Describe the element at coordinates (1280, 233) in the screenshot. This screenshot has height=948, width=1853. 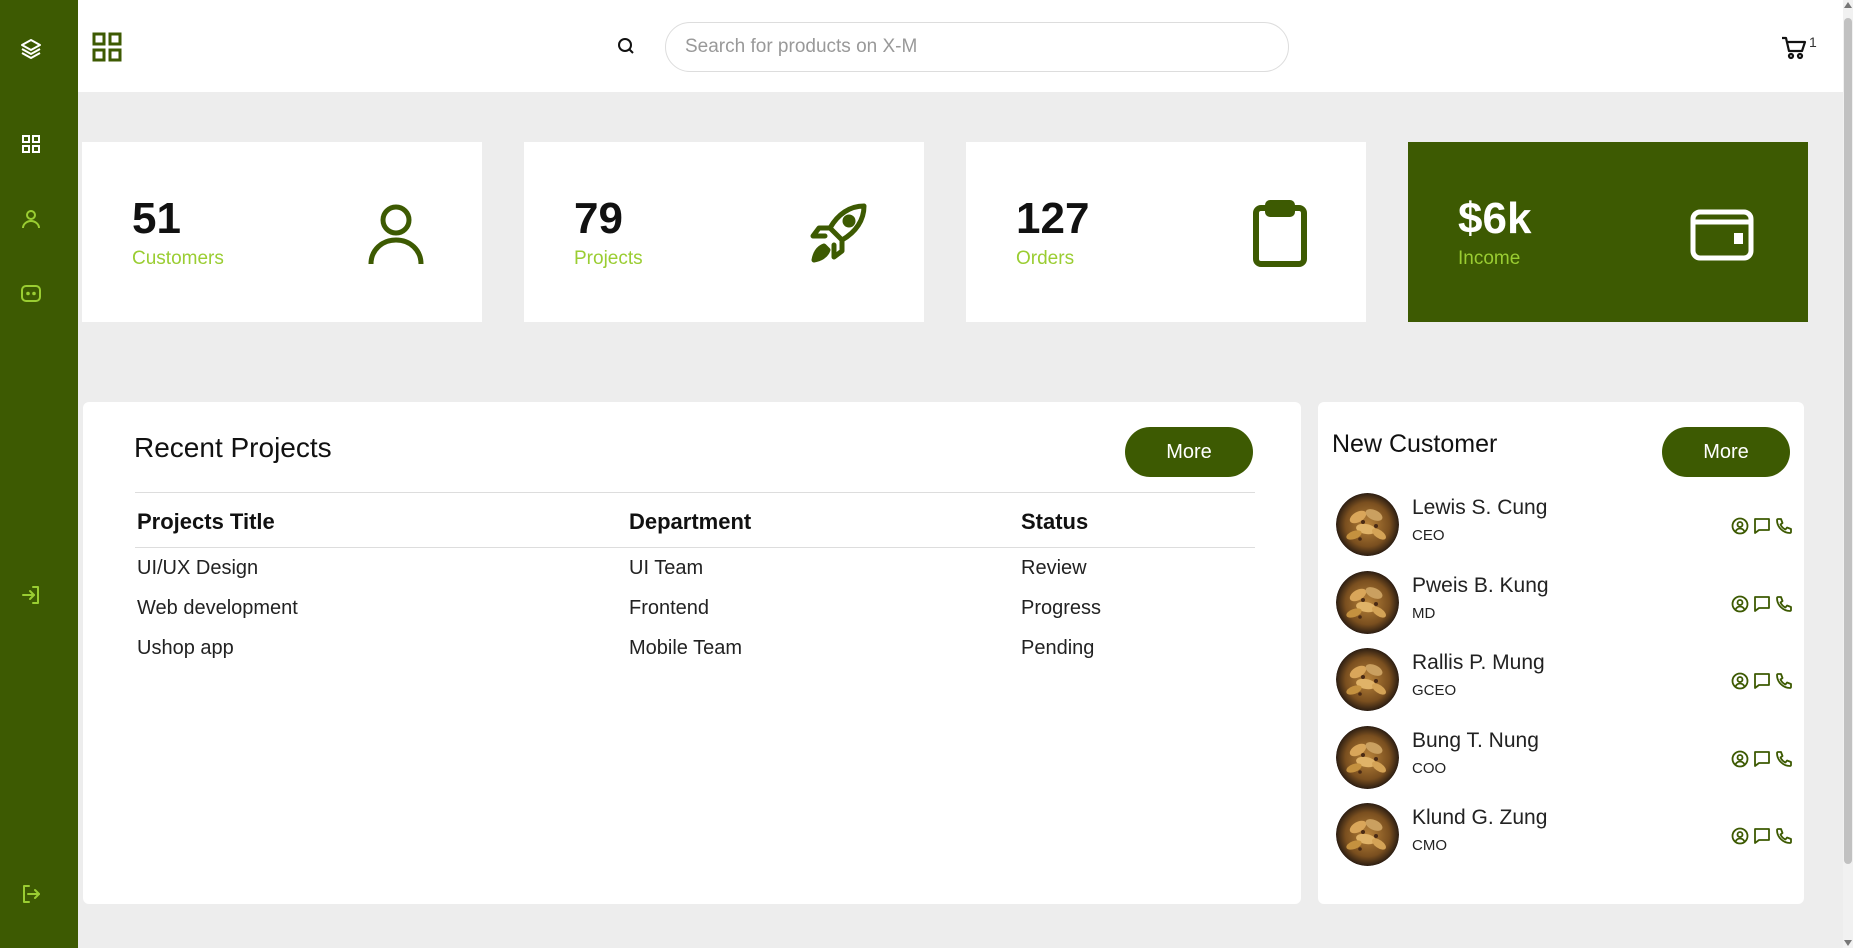
I see `clipboard-icon` at that location.